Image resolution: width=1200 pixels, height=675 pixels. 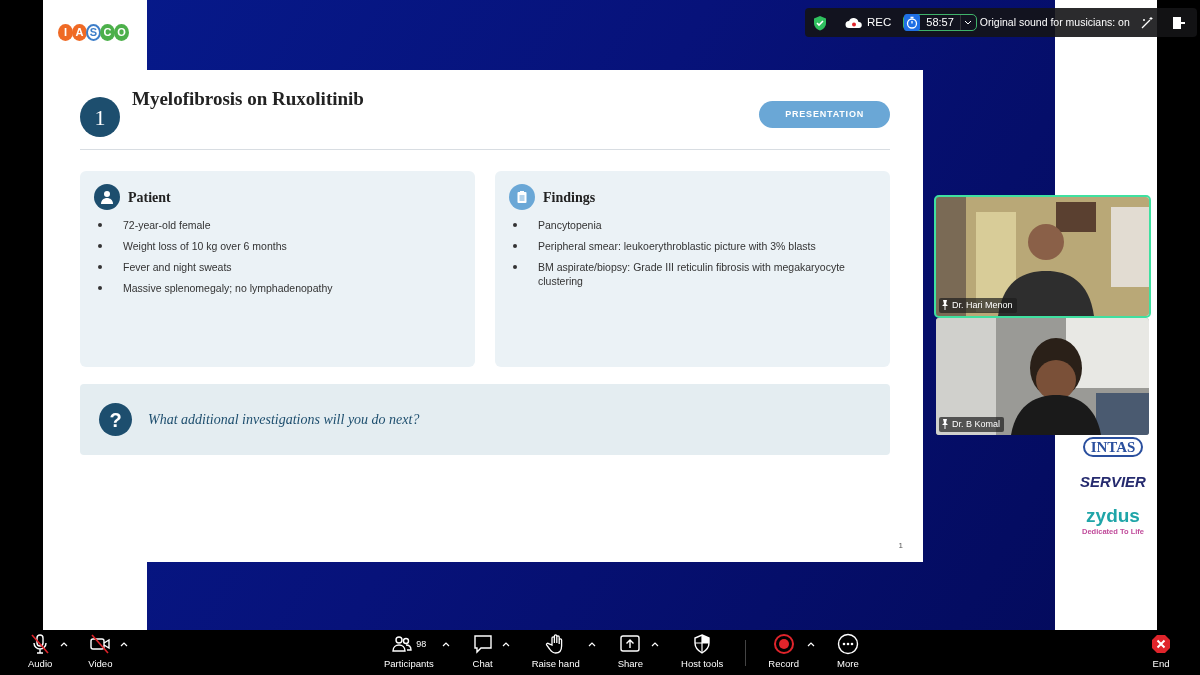 What do you see at coordinates (976, 424) in the screenshot?
I see `participant-name: Dr. B Komal` at bounding box center [976, 424].